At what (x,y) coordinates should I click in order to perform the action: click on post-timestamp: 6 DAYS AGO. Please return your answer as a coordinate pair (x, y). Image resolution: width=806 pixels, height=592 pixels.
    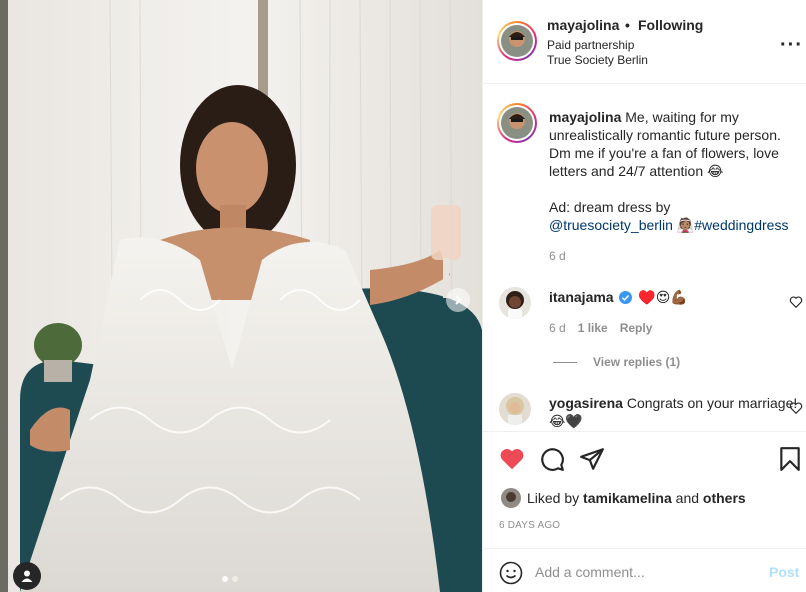
    Looking at the image, I should click on (529, 525).